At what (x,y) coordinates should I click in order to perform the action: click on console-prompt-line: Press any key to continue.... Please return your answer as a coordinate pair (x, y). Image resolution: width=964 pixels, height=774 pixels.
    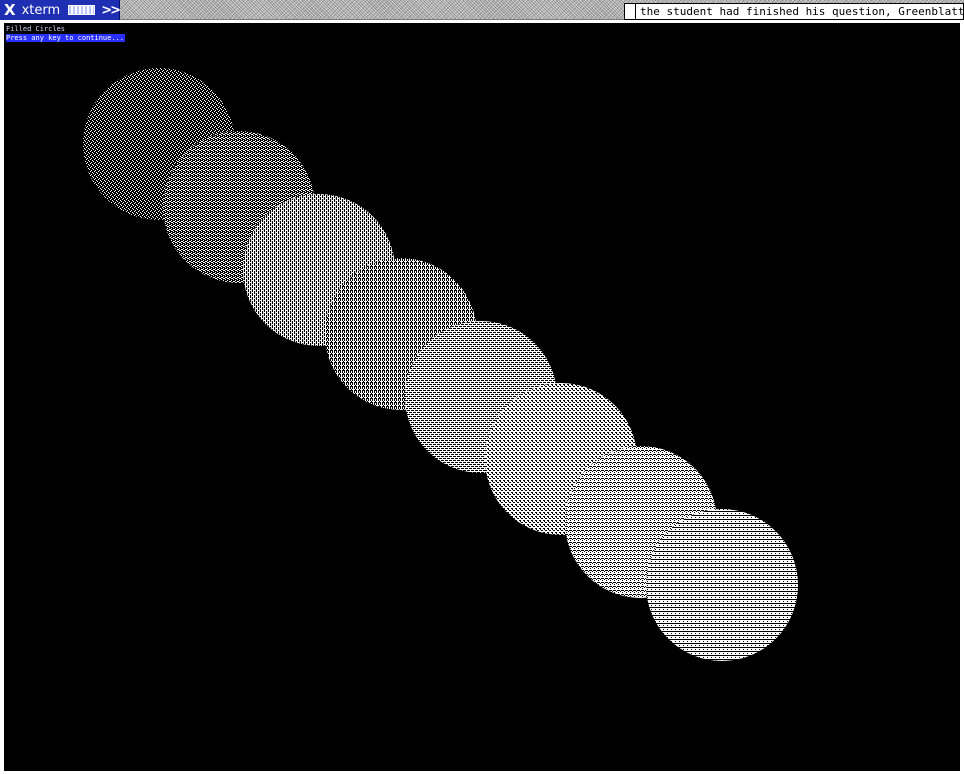
    Looking at the image, I should click on (66, 38).